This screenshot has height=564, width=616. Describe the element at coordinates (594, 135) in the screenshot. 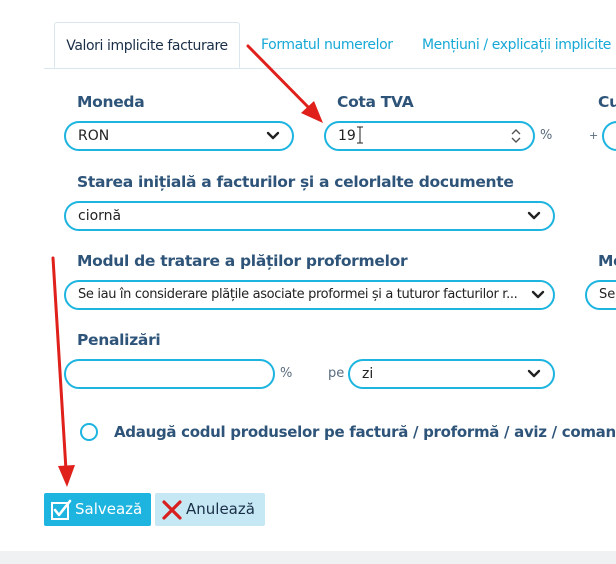

I see `cu-prefix: +` at that location.